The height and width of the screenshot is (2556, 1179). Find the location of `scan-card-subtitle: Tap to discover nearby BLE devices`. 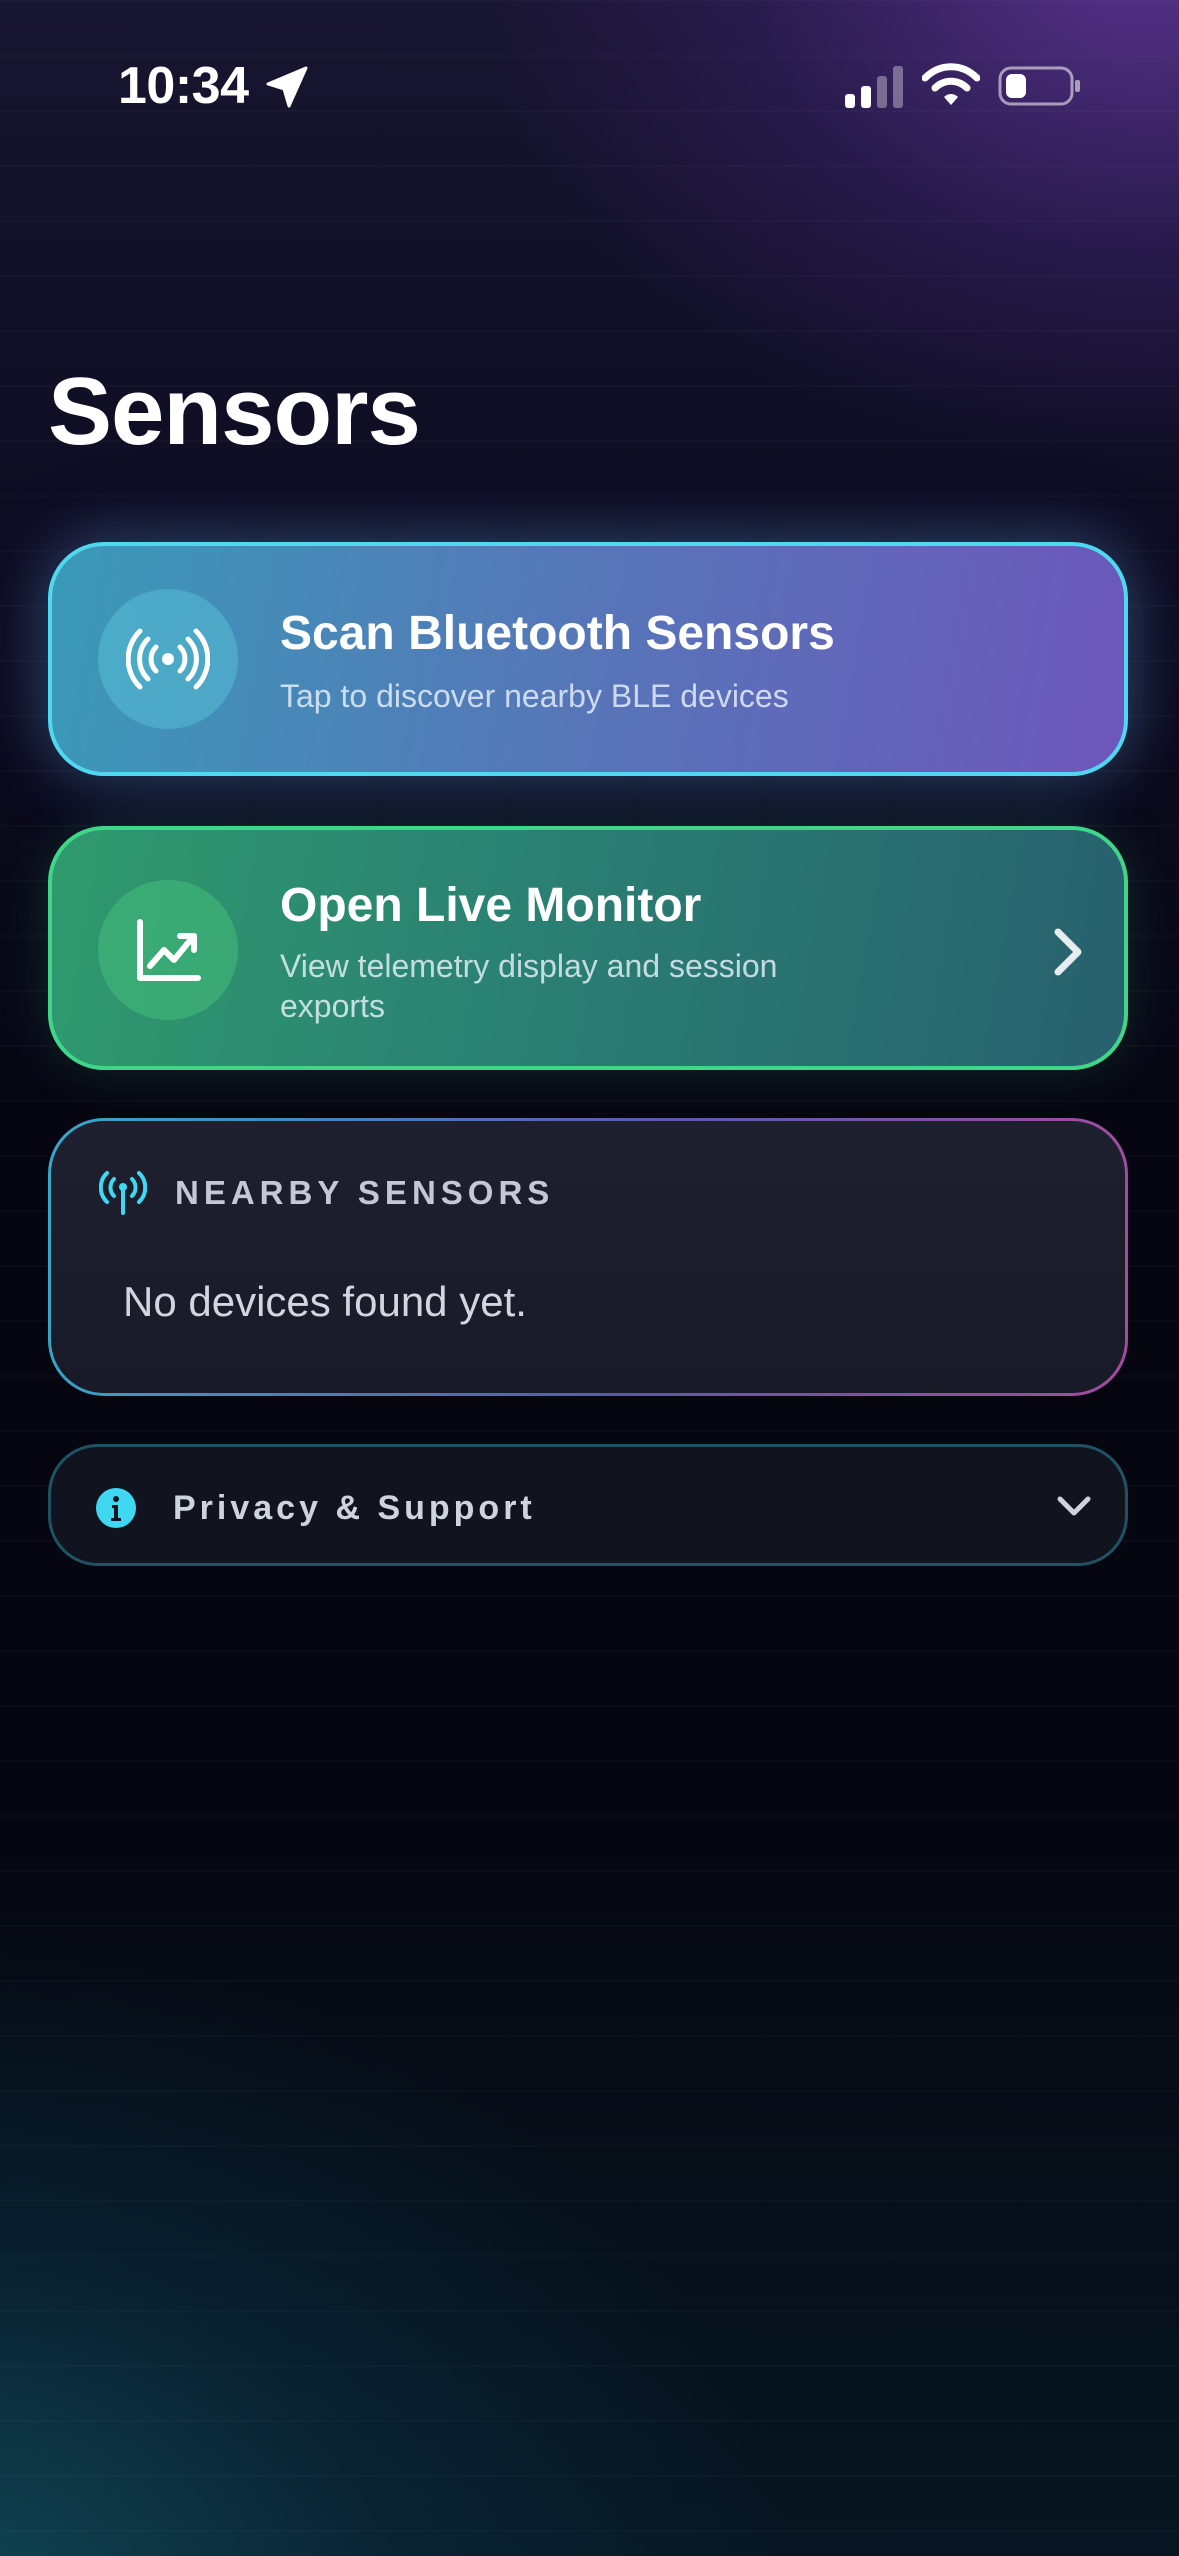

scan-card-subtitle: Tap to discover nearby BLE devices is located at coordinates (534, 696).